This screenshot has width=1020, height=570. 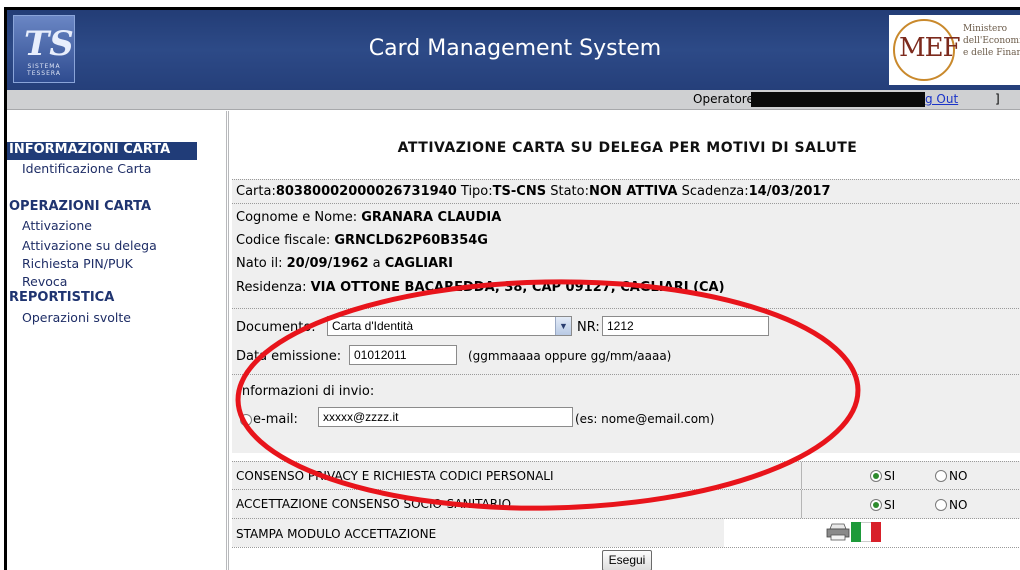 I want to click on esegui-button: Esegui, so click(x=627, y=560).